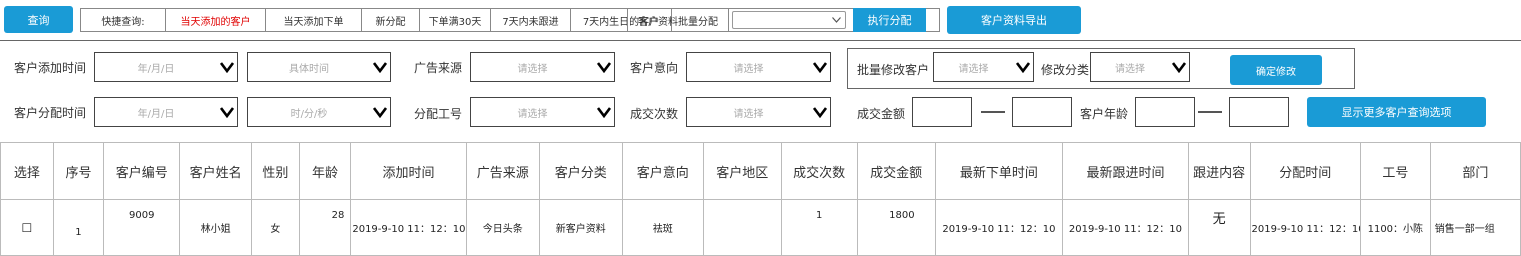 The image size is (1521, 256). I want to click on col-header: 分配时间, so click(1305, 171).